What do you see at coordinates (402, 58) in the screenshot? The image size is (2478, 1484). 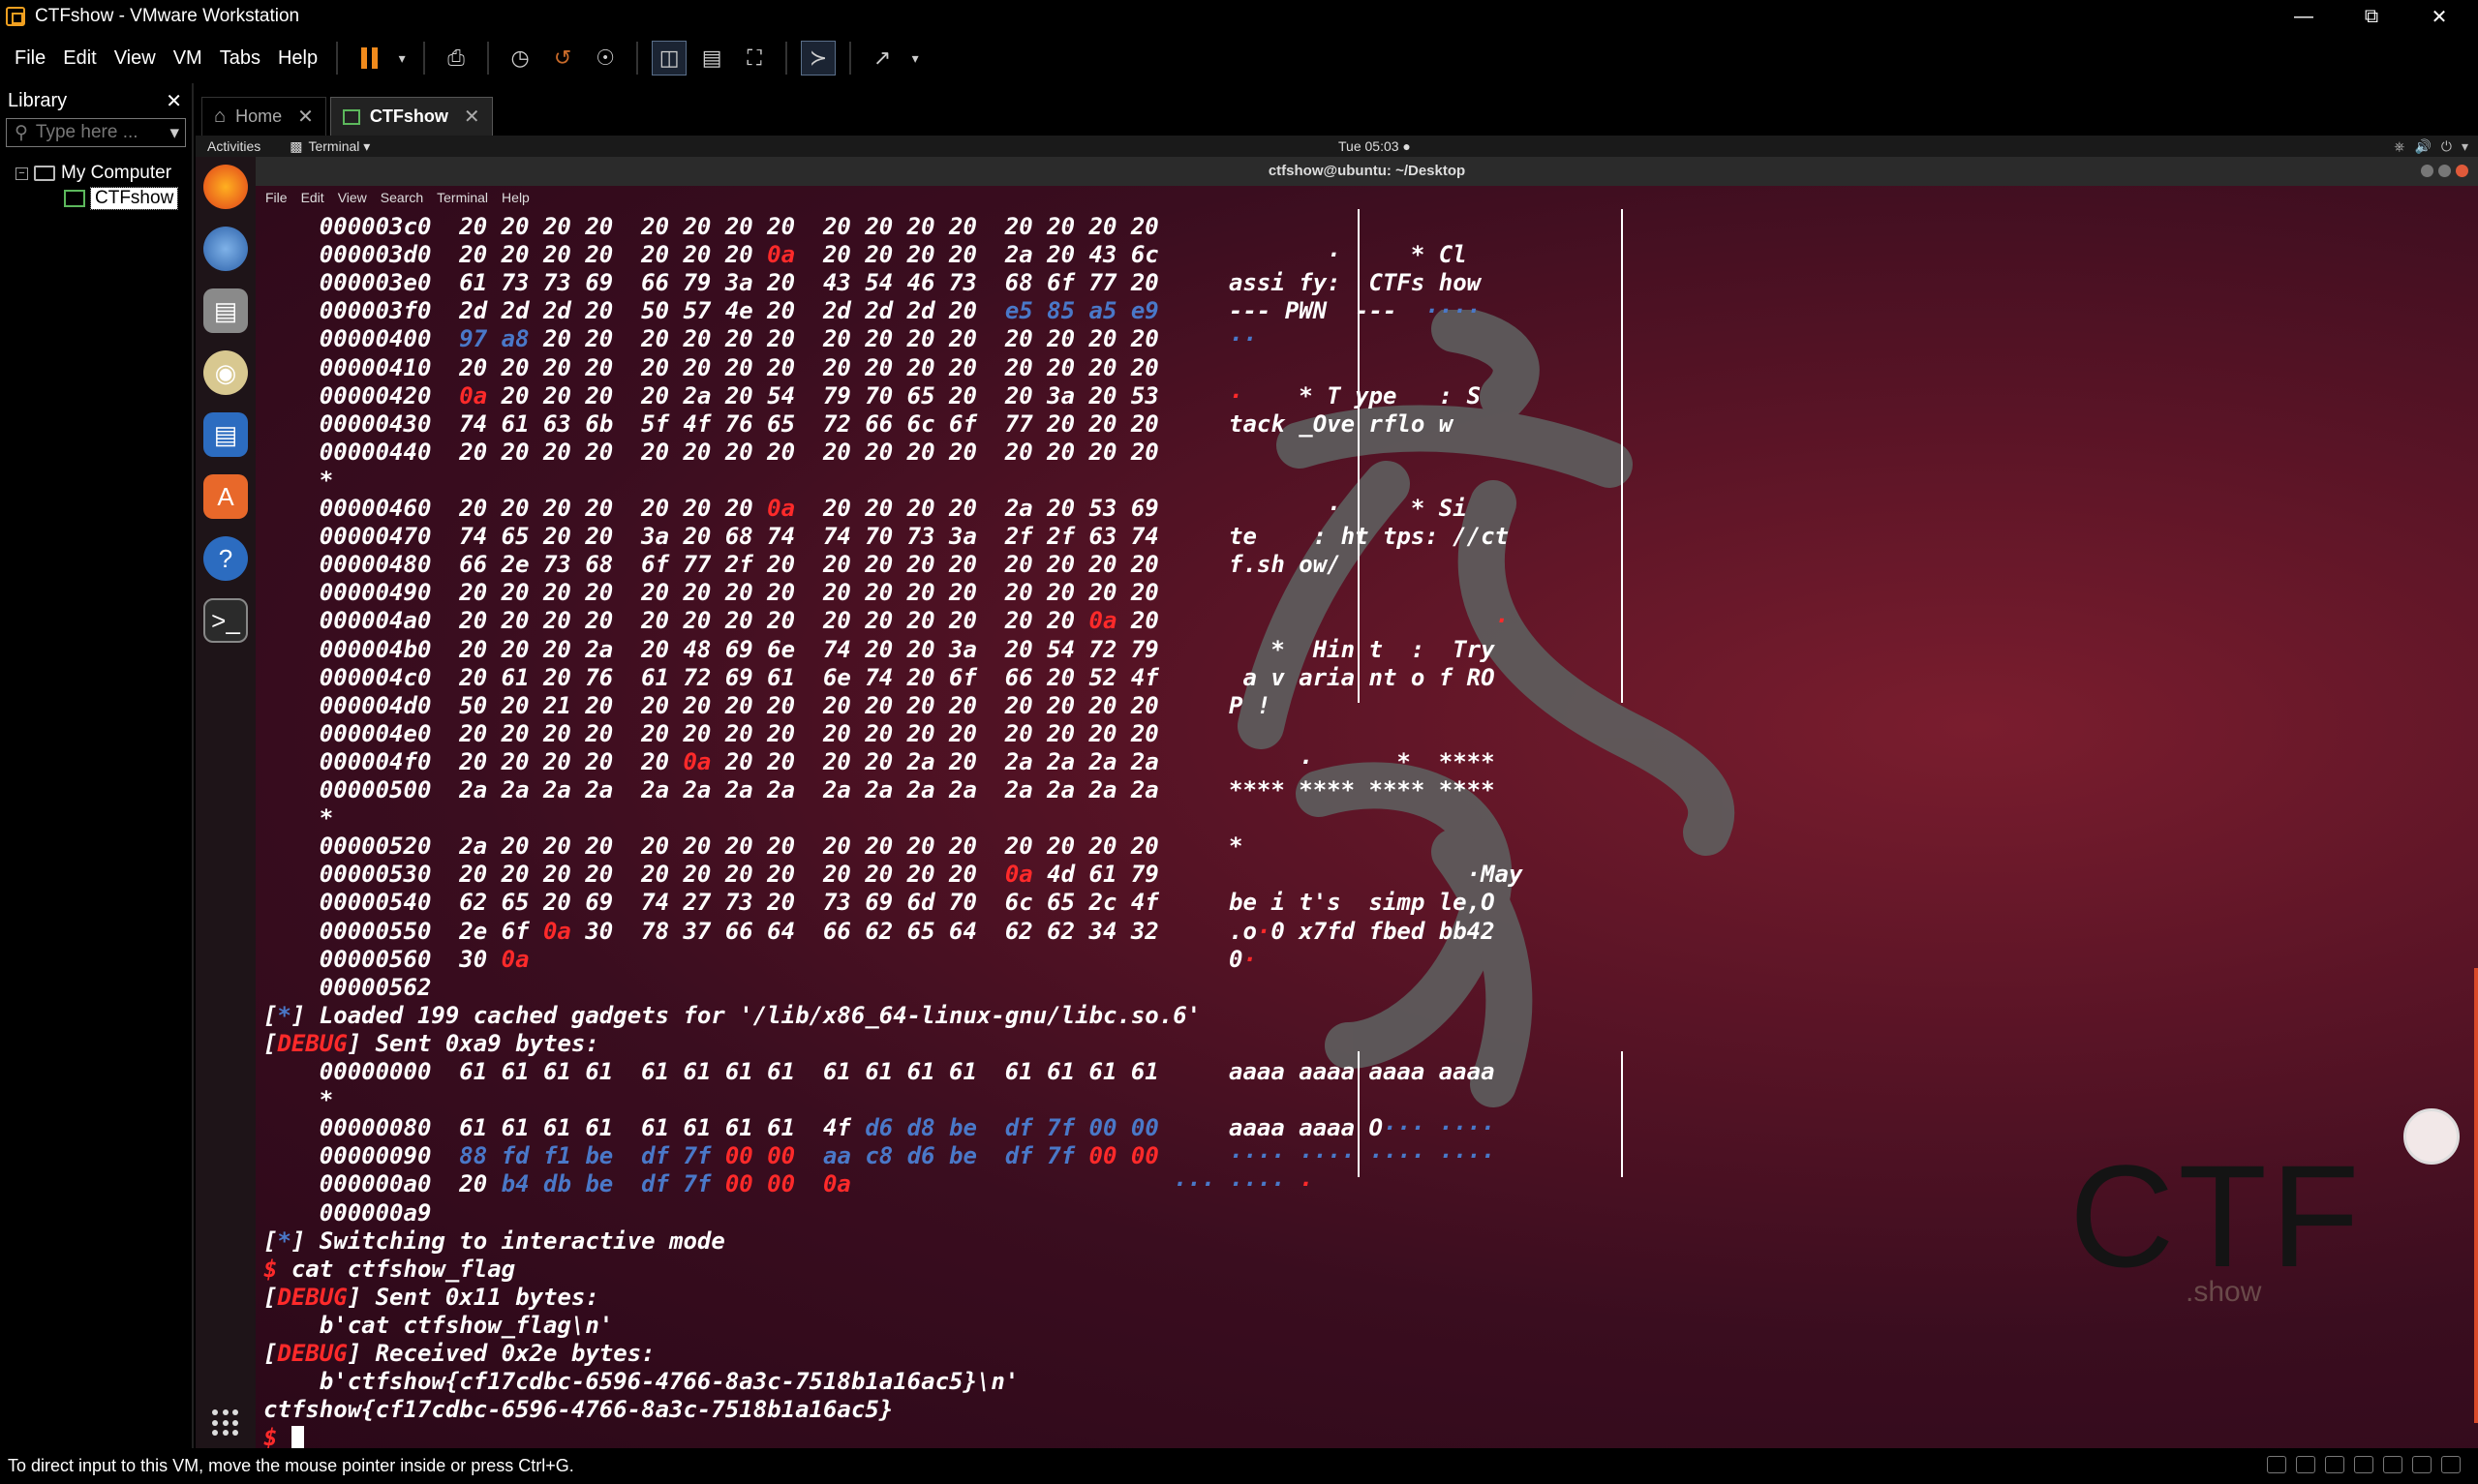 I see `pause-dropdown-icon: ▾` at bounding box center [402, 58].